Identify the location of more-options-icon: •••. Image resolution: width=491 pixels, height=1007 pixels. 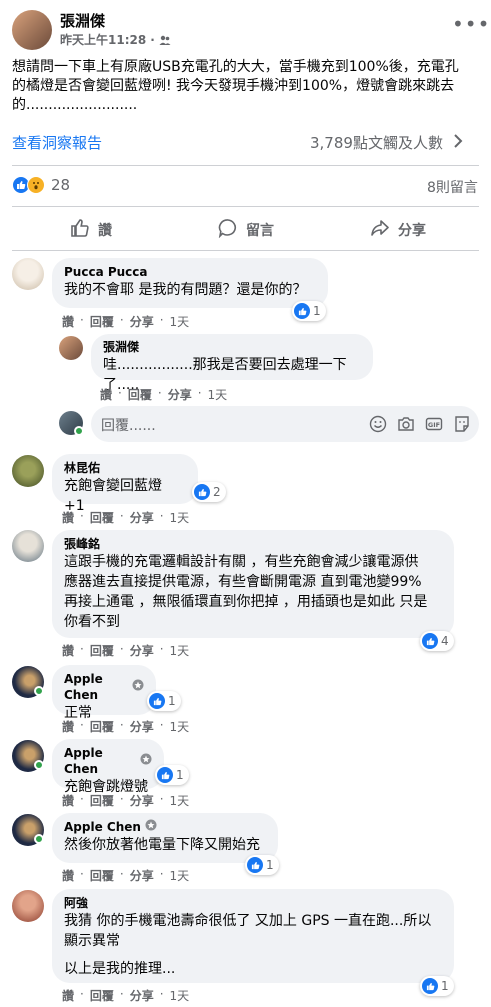
(471, 24).